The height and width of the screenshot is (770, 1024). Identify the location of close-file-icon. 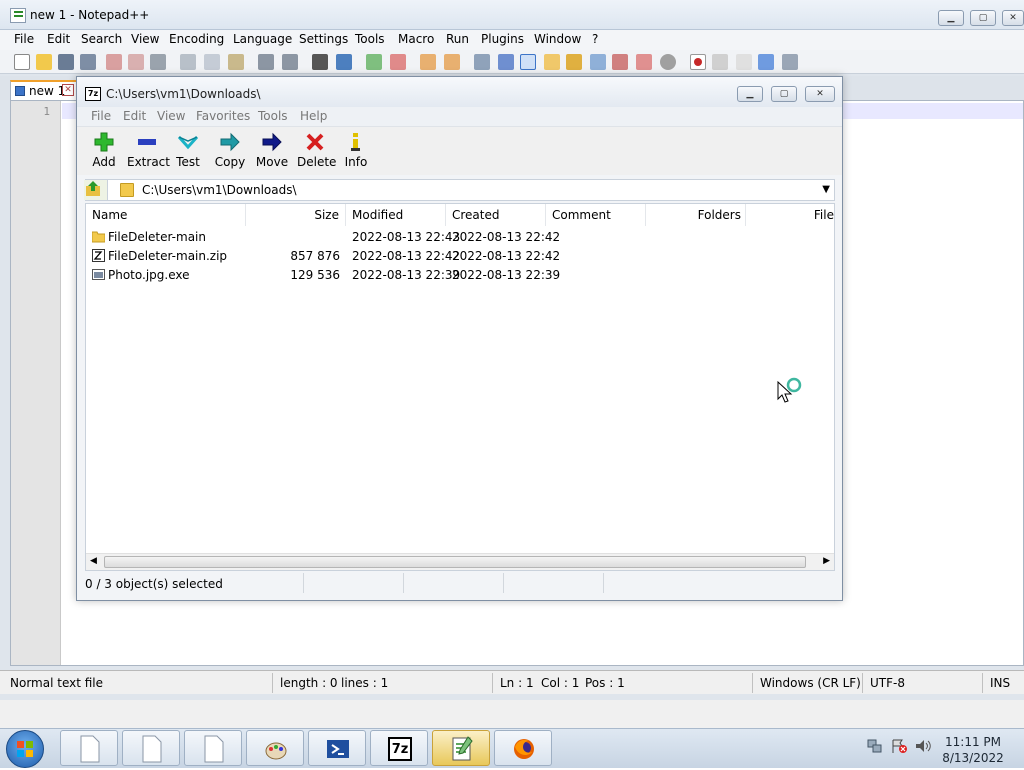
(114, 62).